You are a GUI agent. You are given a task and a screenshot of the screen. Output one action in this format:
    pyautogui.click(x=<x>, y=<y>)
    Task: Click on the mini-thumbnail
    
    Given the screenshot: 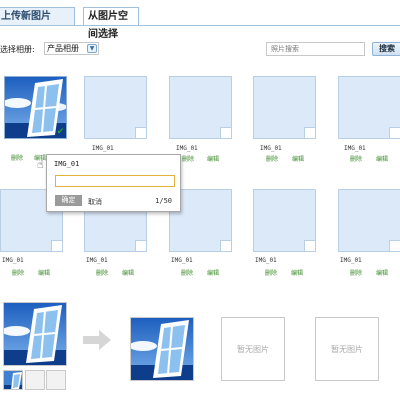 What is the action you would take?
    pyautogui.click(x=13, y=380)
    